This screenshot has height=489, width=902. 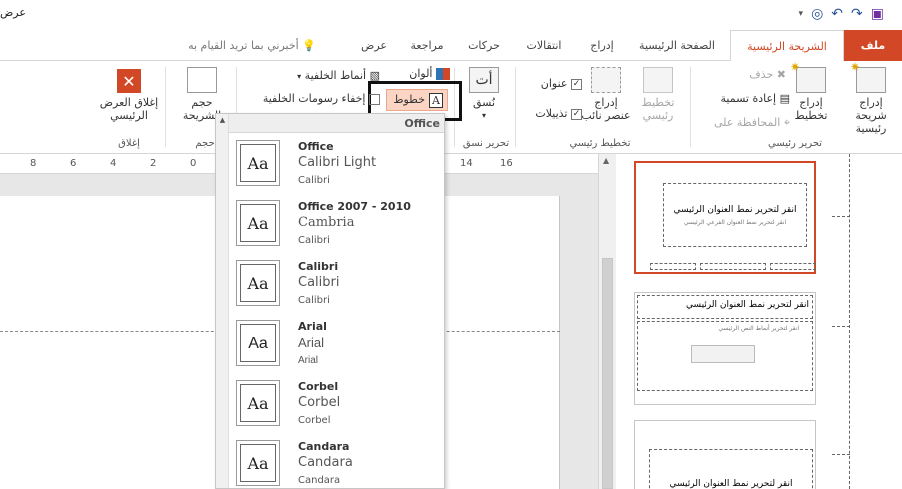 I want to click on tab-animations: حركات, so click(x=484, y=45).